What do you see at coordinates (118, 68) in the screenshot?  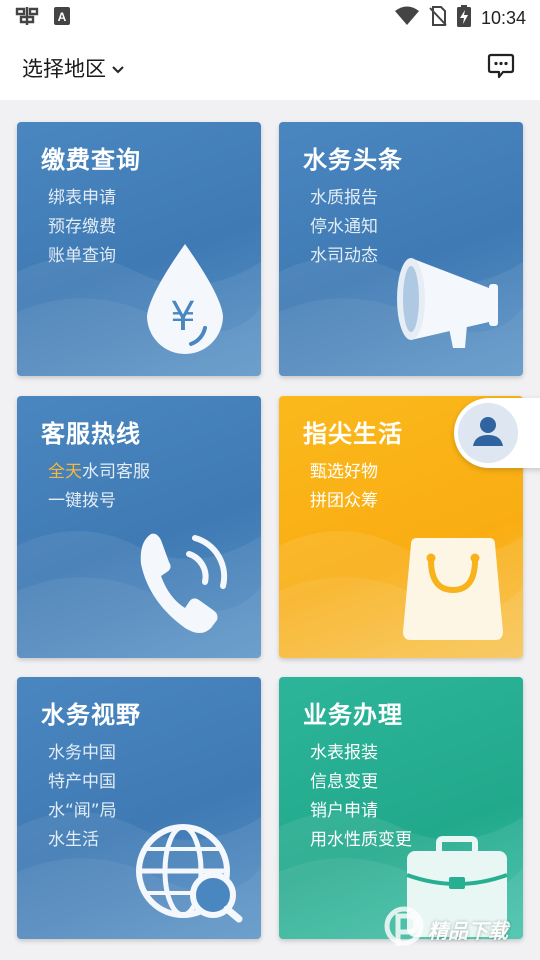 I see `chevron-down-icon` at bounding box center [118, 68].